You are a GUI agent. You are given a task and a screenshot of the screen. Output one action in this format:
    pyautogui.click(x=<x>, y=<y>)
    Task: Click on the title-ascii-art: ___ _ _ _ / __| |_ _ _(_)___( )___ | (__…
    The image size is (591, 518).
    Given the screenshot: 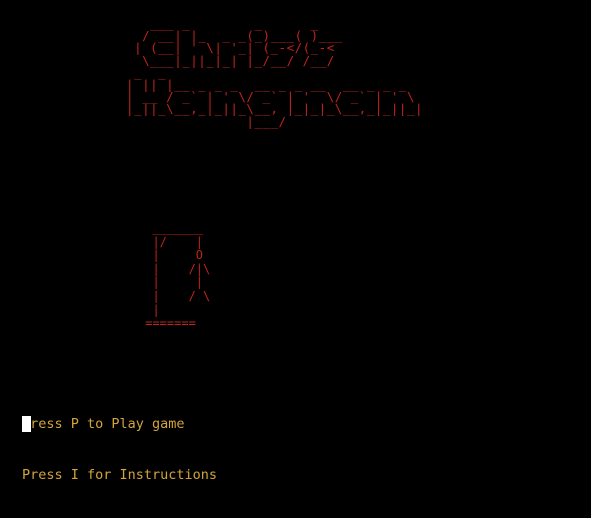 What is the action you would take?
    pyautogui.click(x=298, y=73)
    